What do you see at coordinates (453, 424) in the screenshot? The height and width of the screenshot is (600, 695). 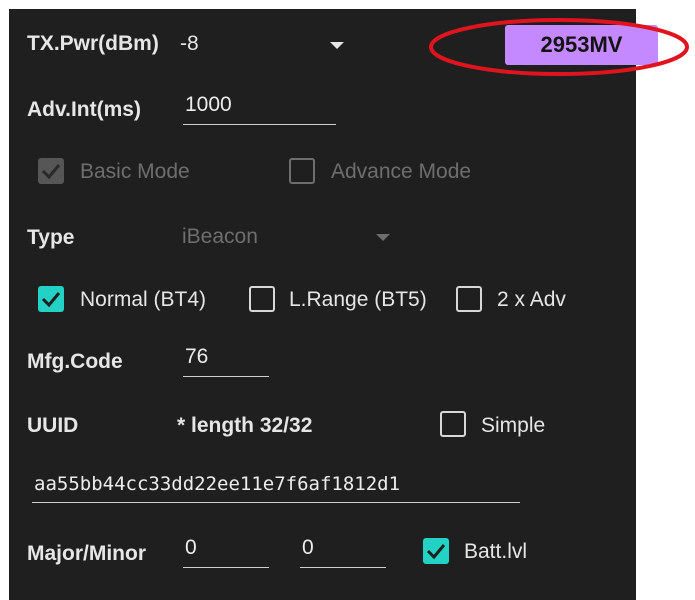 I see `simple-checkbox` at bounding box center [453, 424].